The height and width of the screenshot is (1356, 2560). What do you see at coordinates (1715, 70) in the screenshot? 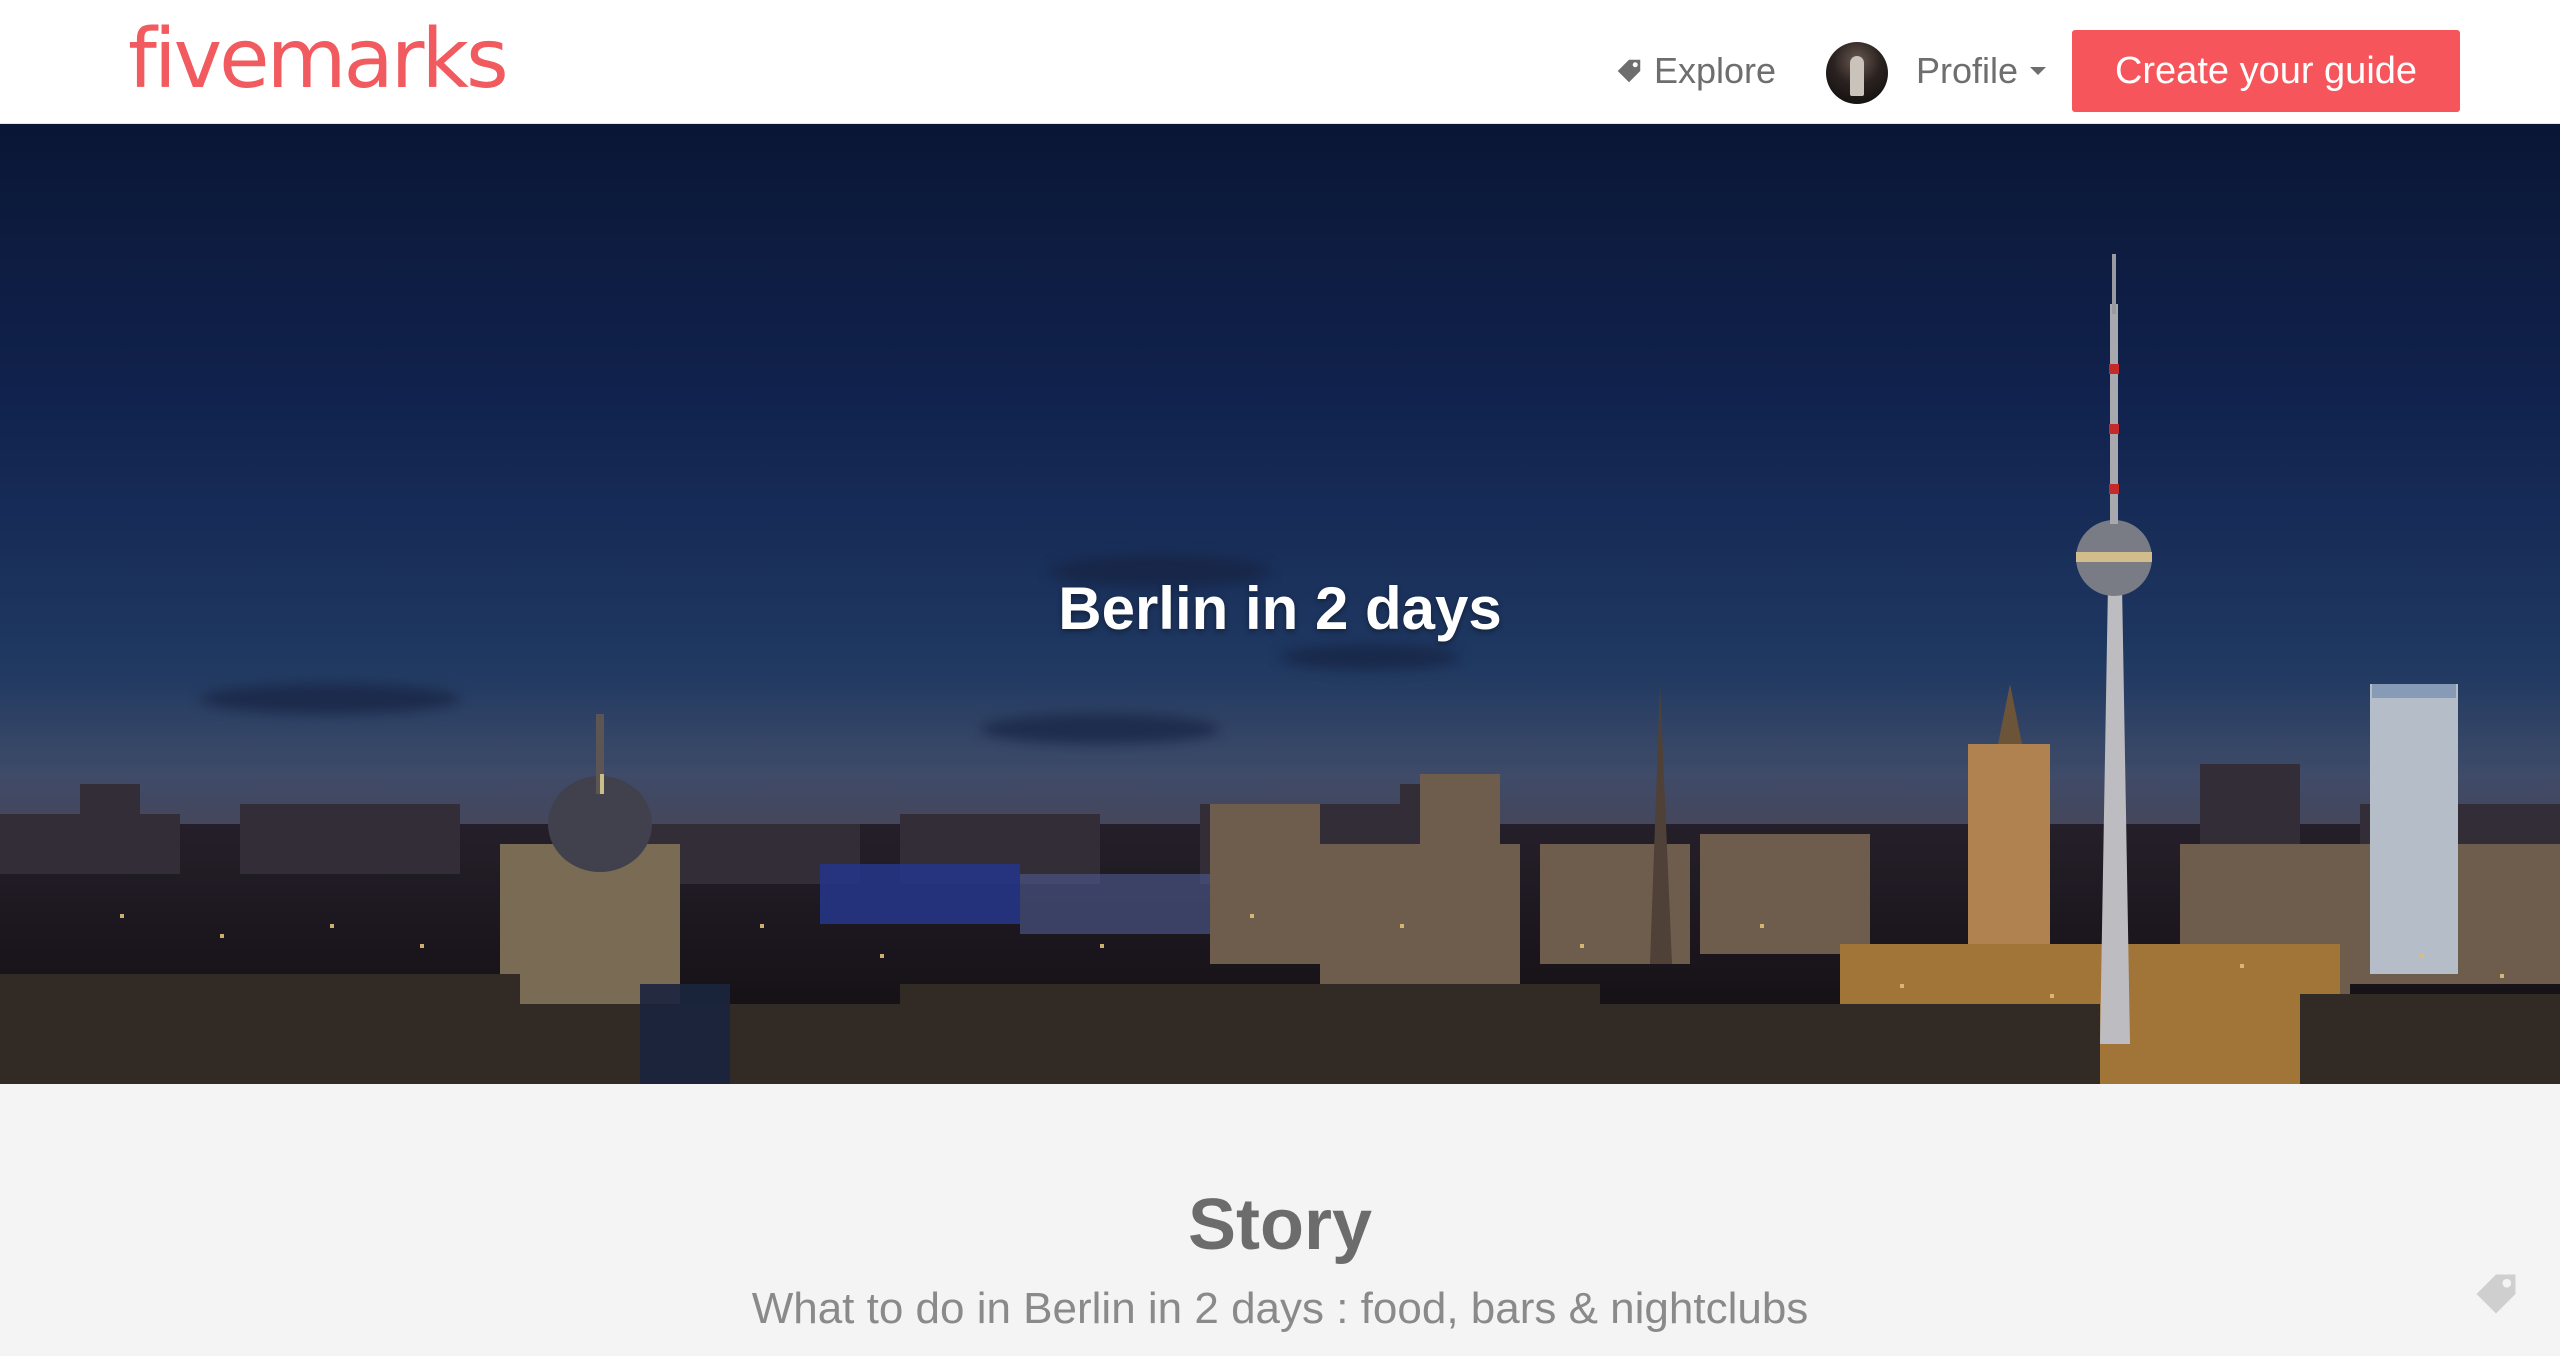
I see `explore-label: Explore` at bounding box center [1715, 70].